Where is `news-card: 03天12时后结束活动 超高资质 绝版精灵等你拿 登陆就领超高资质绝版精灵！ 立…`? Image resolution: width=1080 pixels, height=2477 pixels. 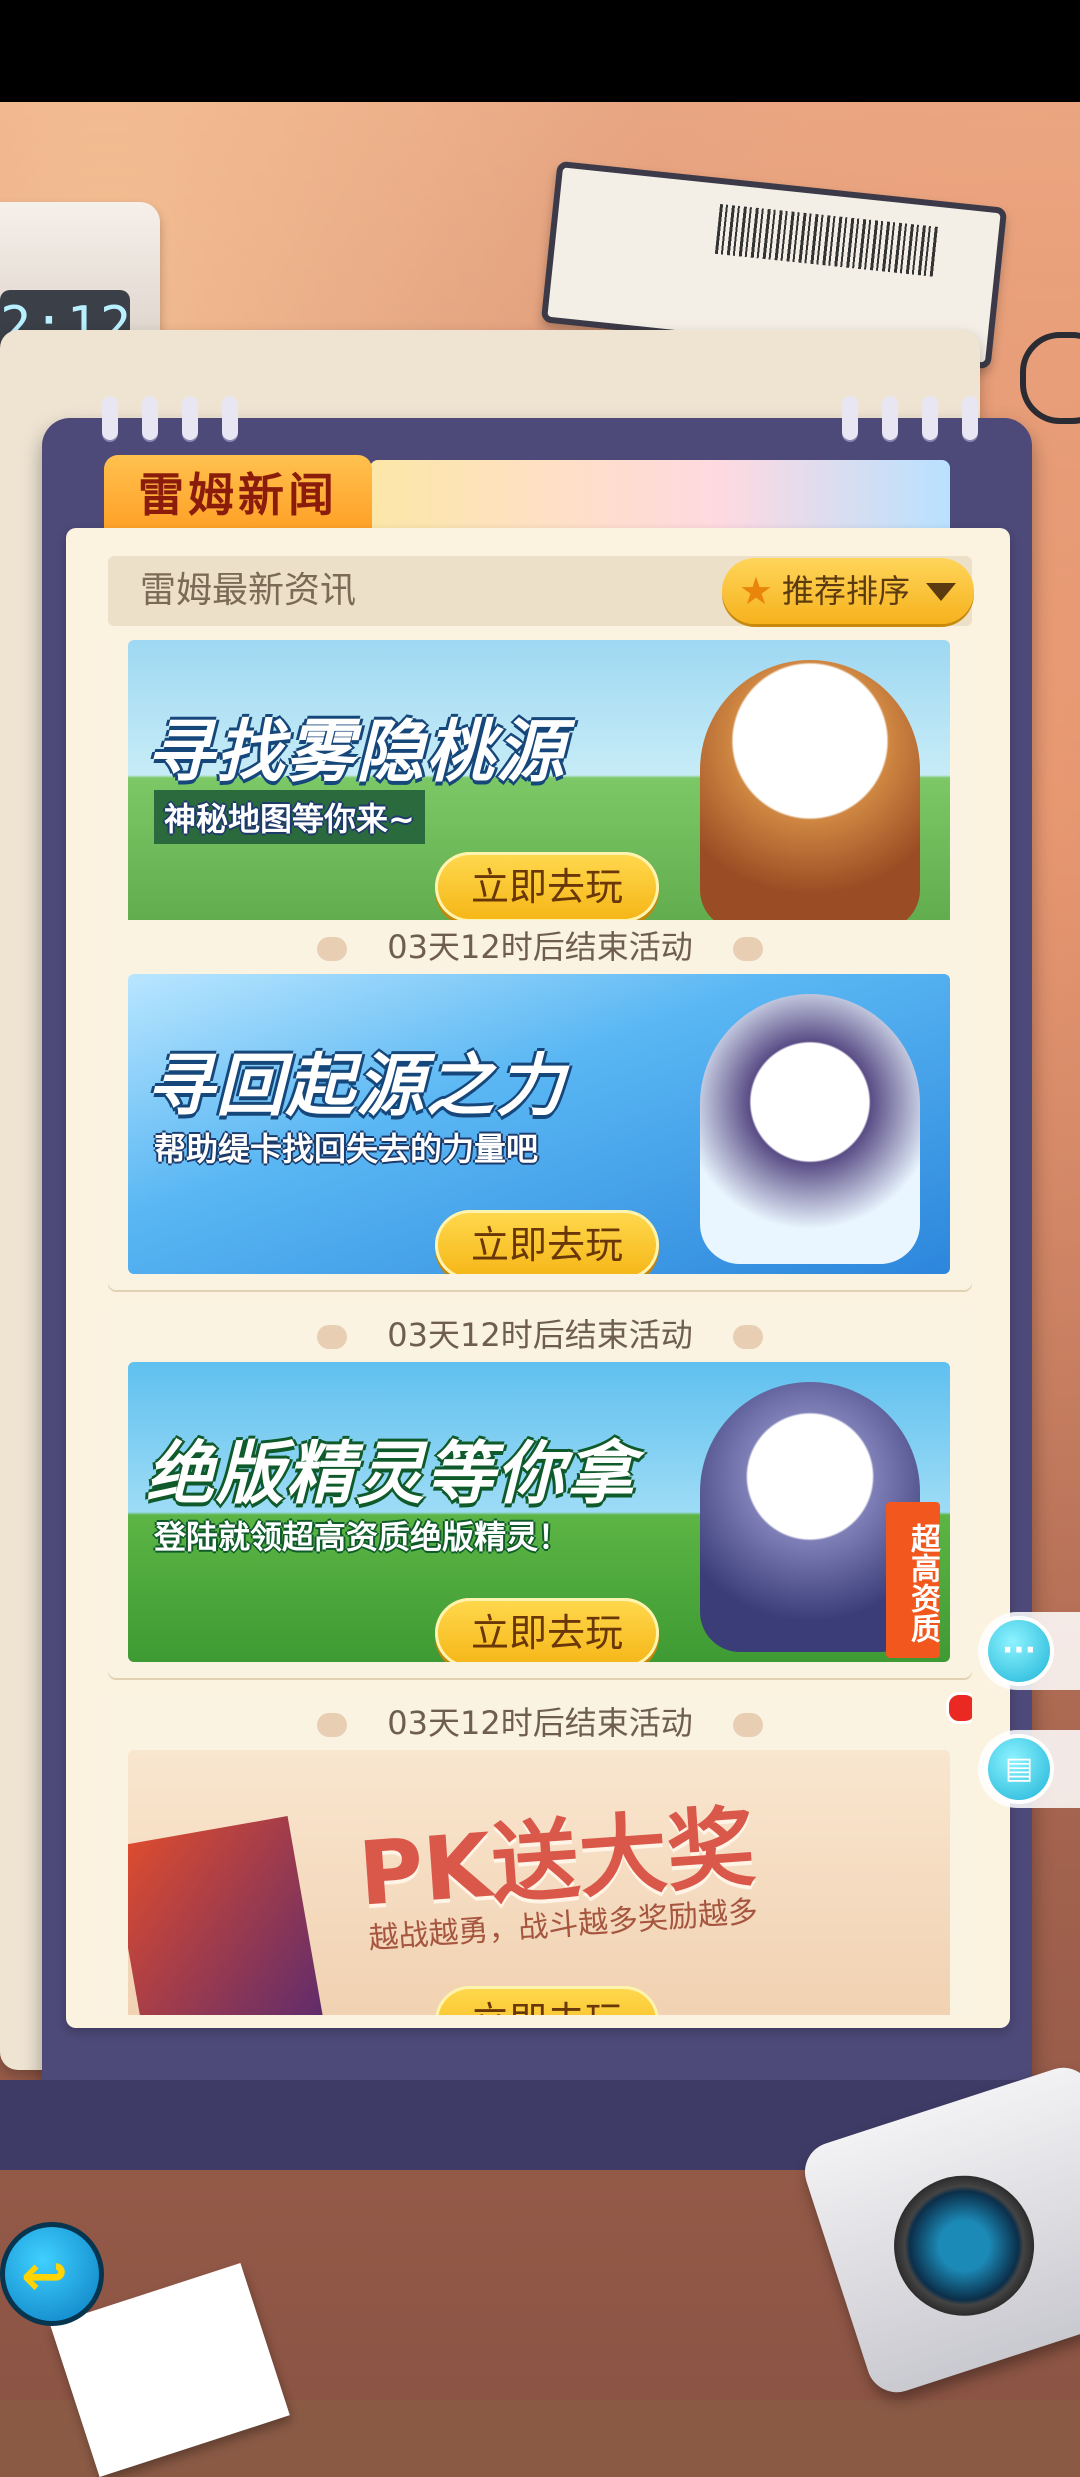
news-card: 03天12时后结束活动 超高资质 绝版精灵等你拿 登陆就领超高资质绝版精灵！ 立… is located at coordinates (540, 1493).